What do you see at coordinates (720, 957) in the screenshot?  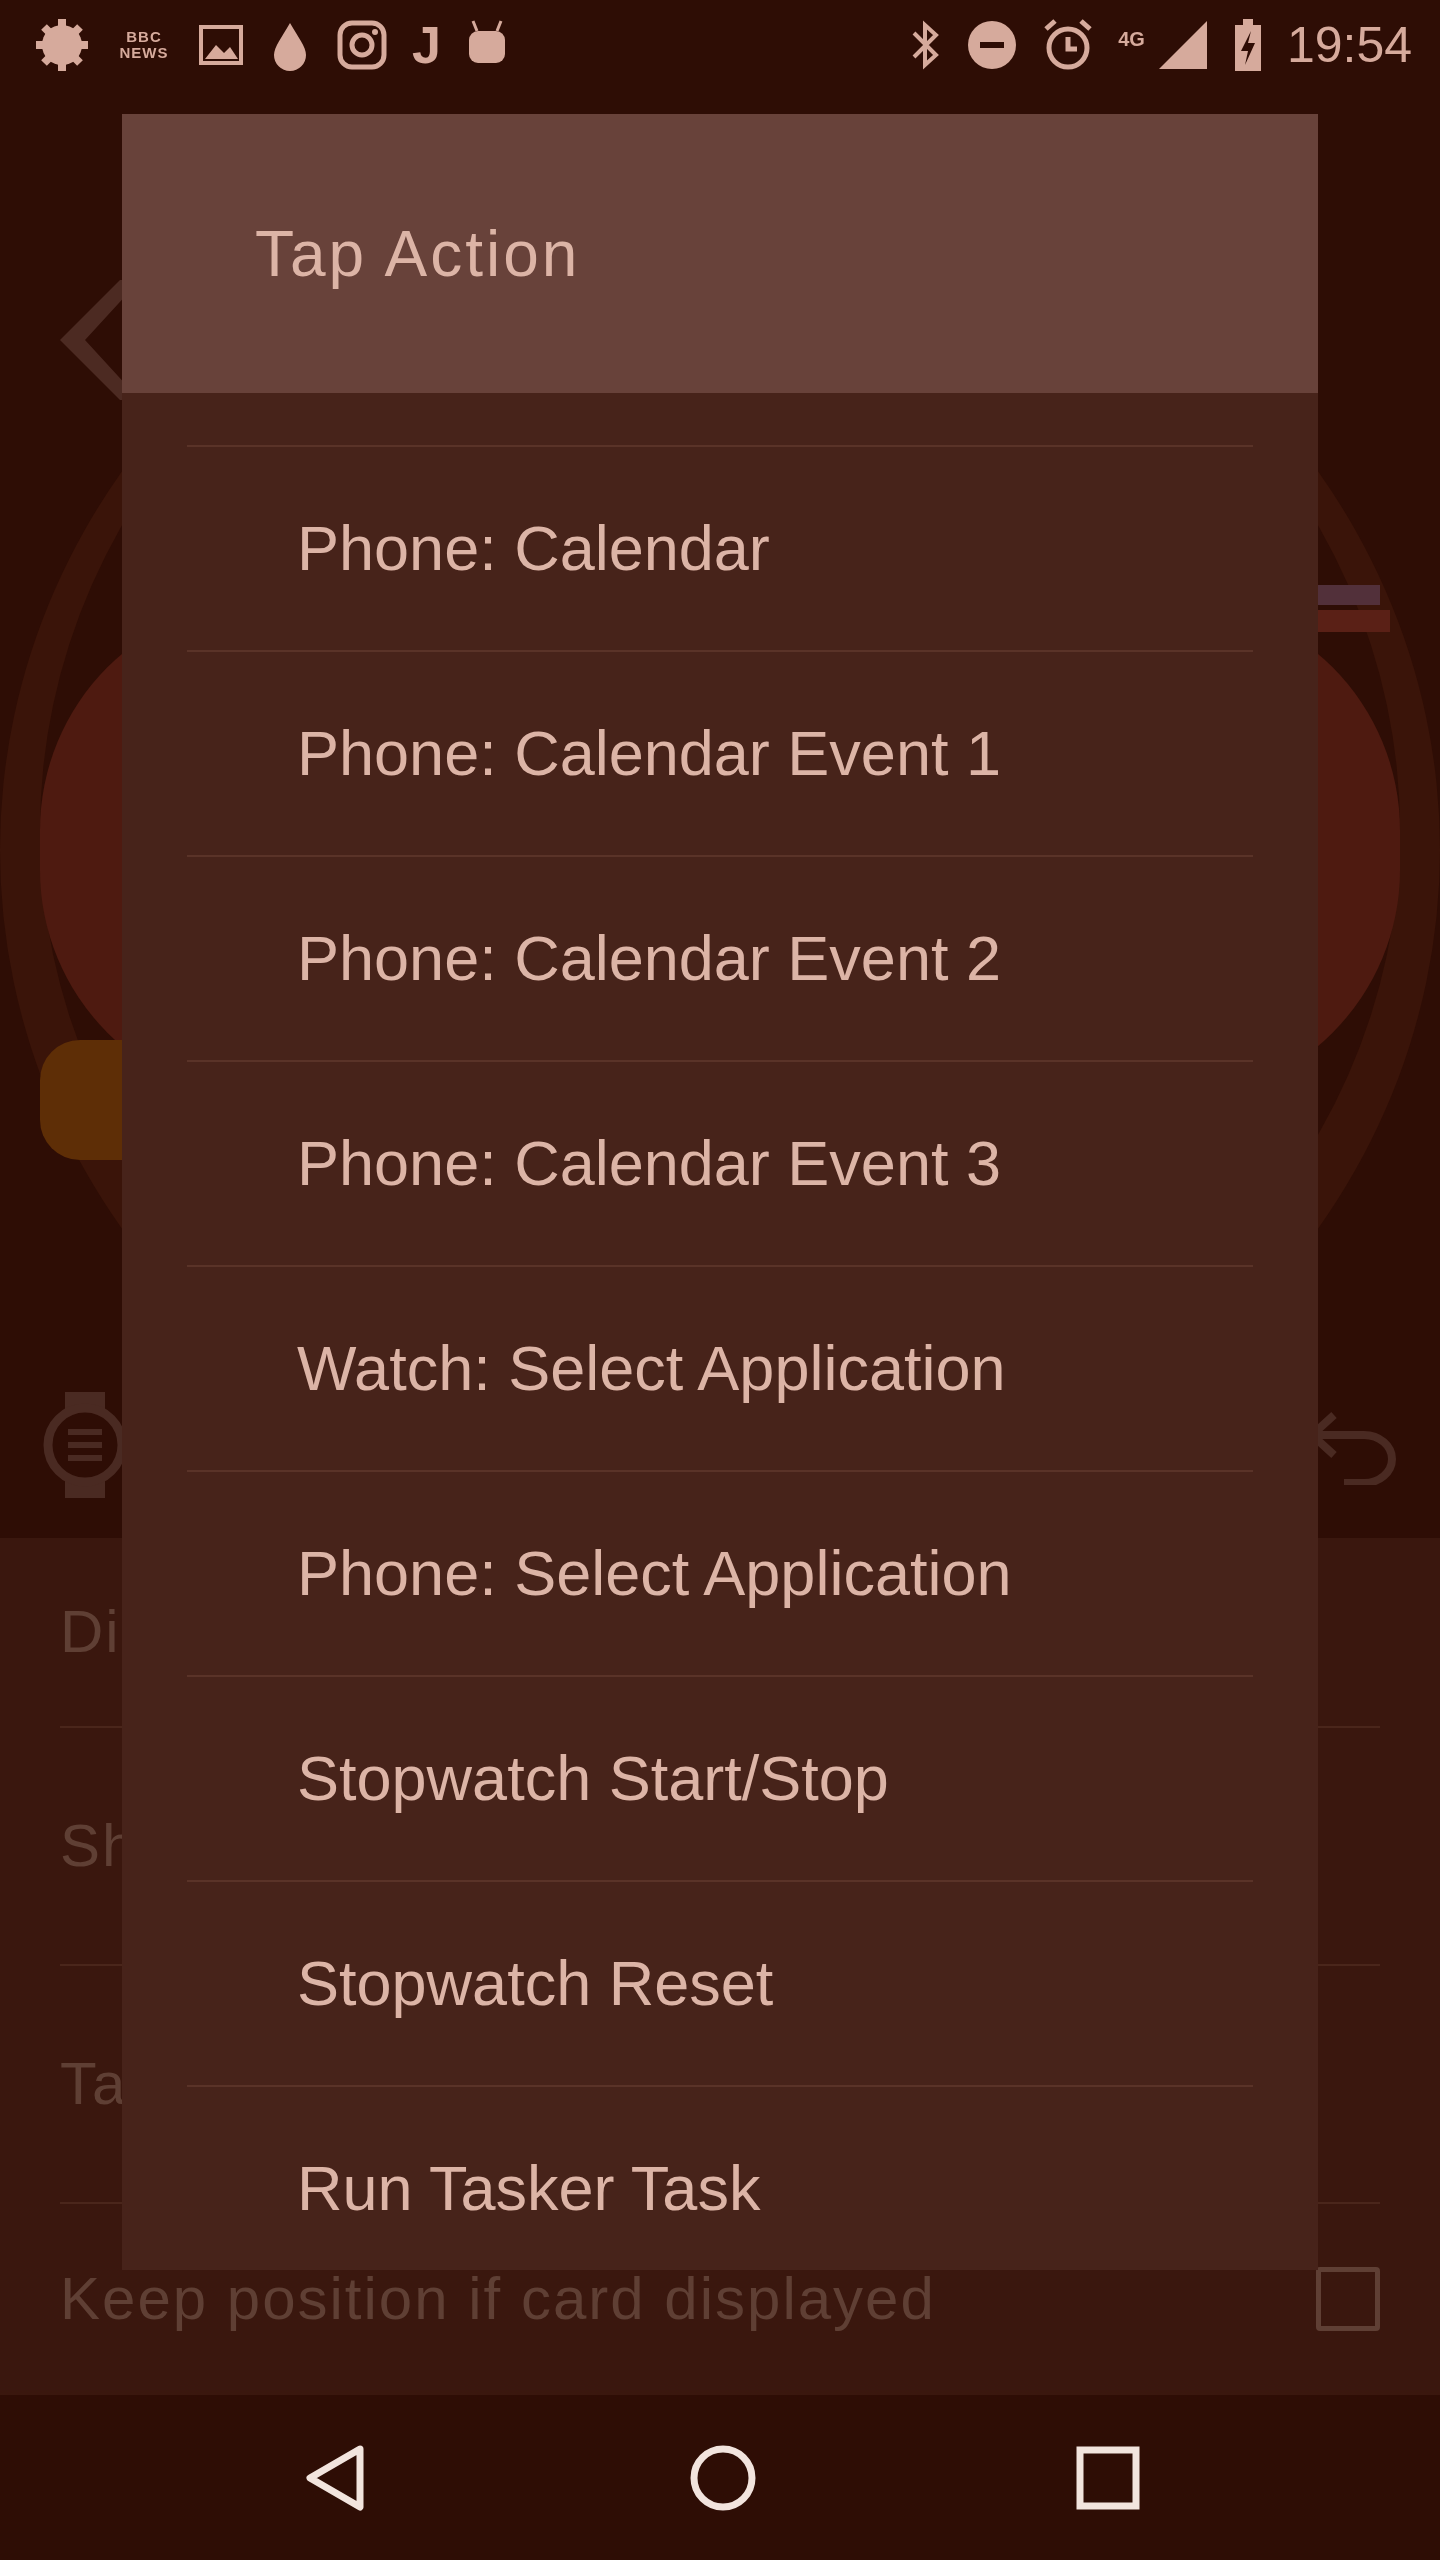 I see `action-option: Phone: Calendar Event 2` at bounding box center [720, 957].